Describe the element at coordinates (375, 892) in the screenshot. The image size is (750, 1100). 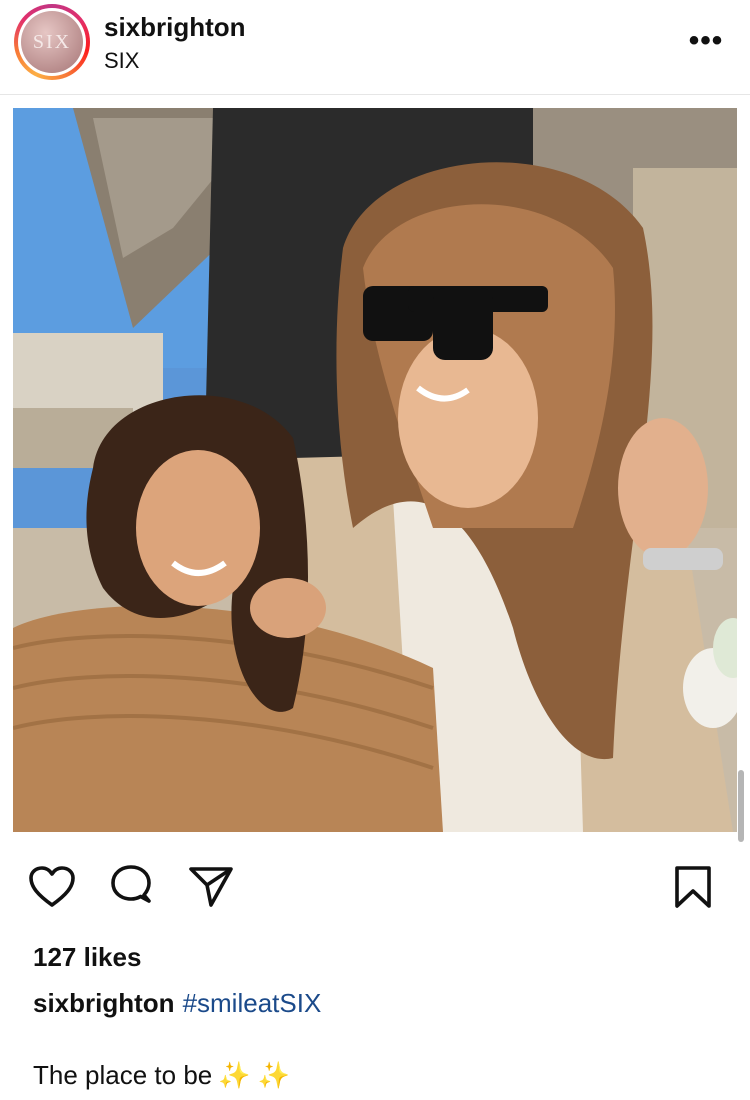
I see `post-actions` at that location.